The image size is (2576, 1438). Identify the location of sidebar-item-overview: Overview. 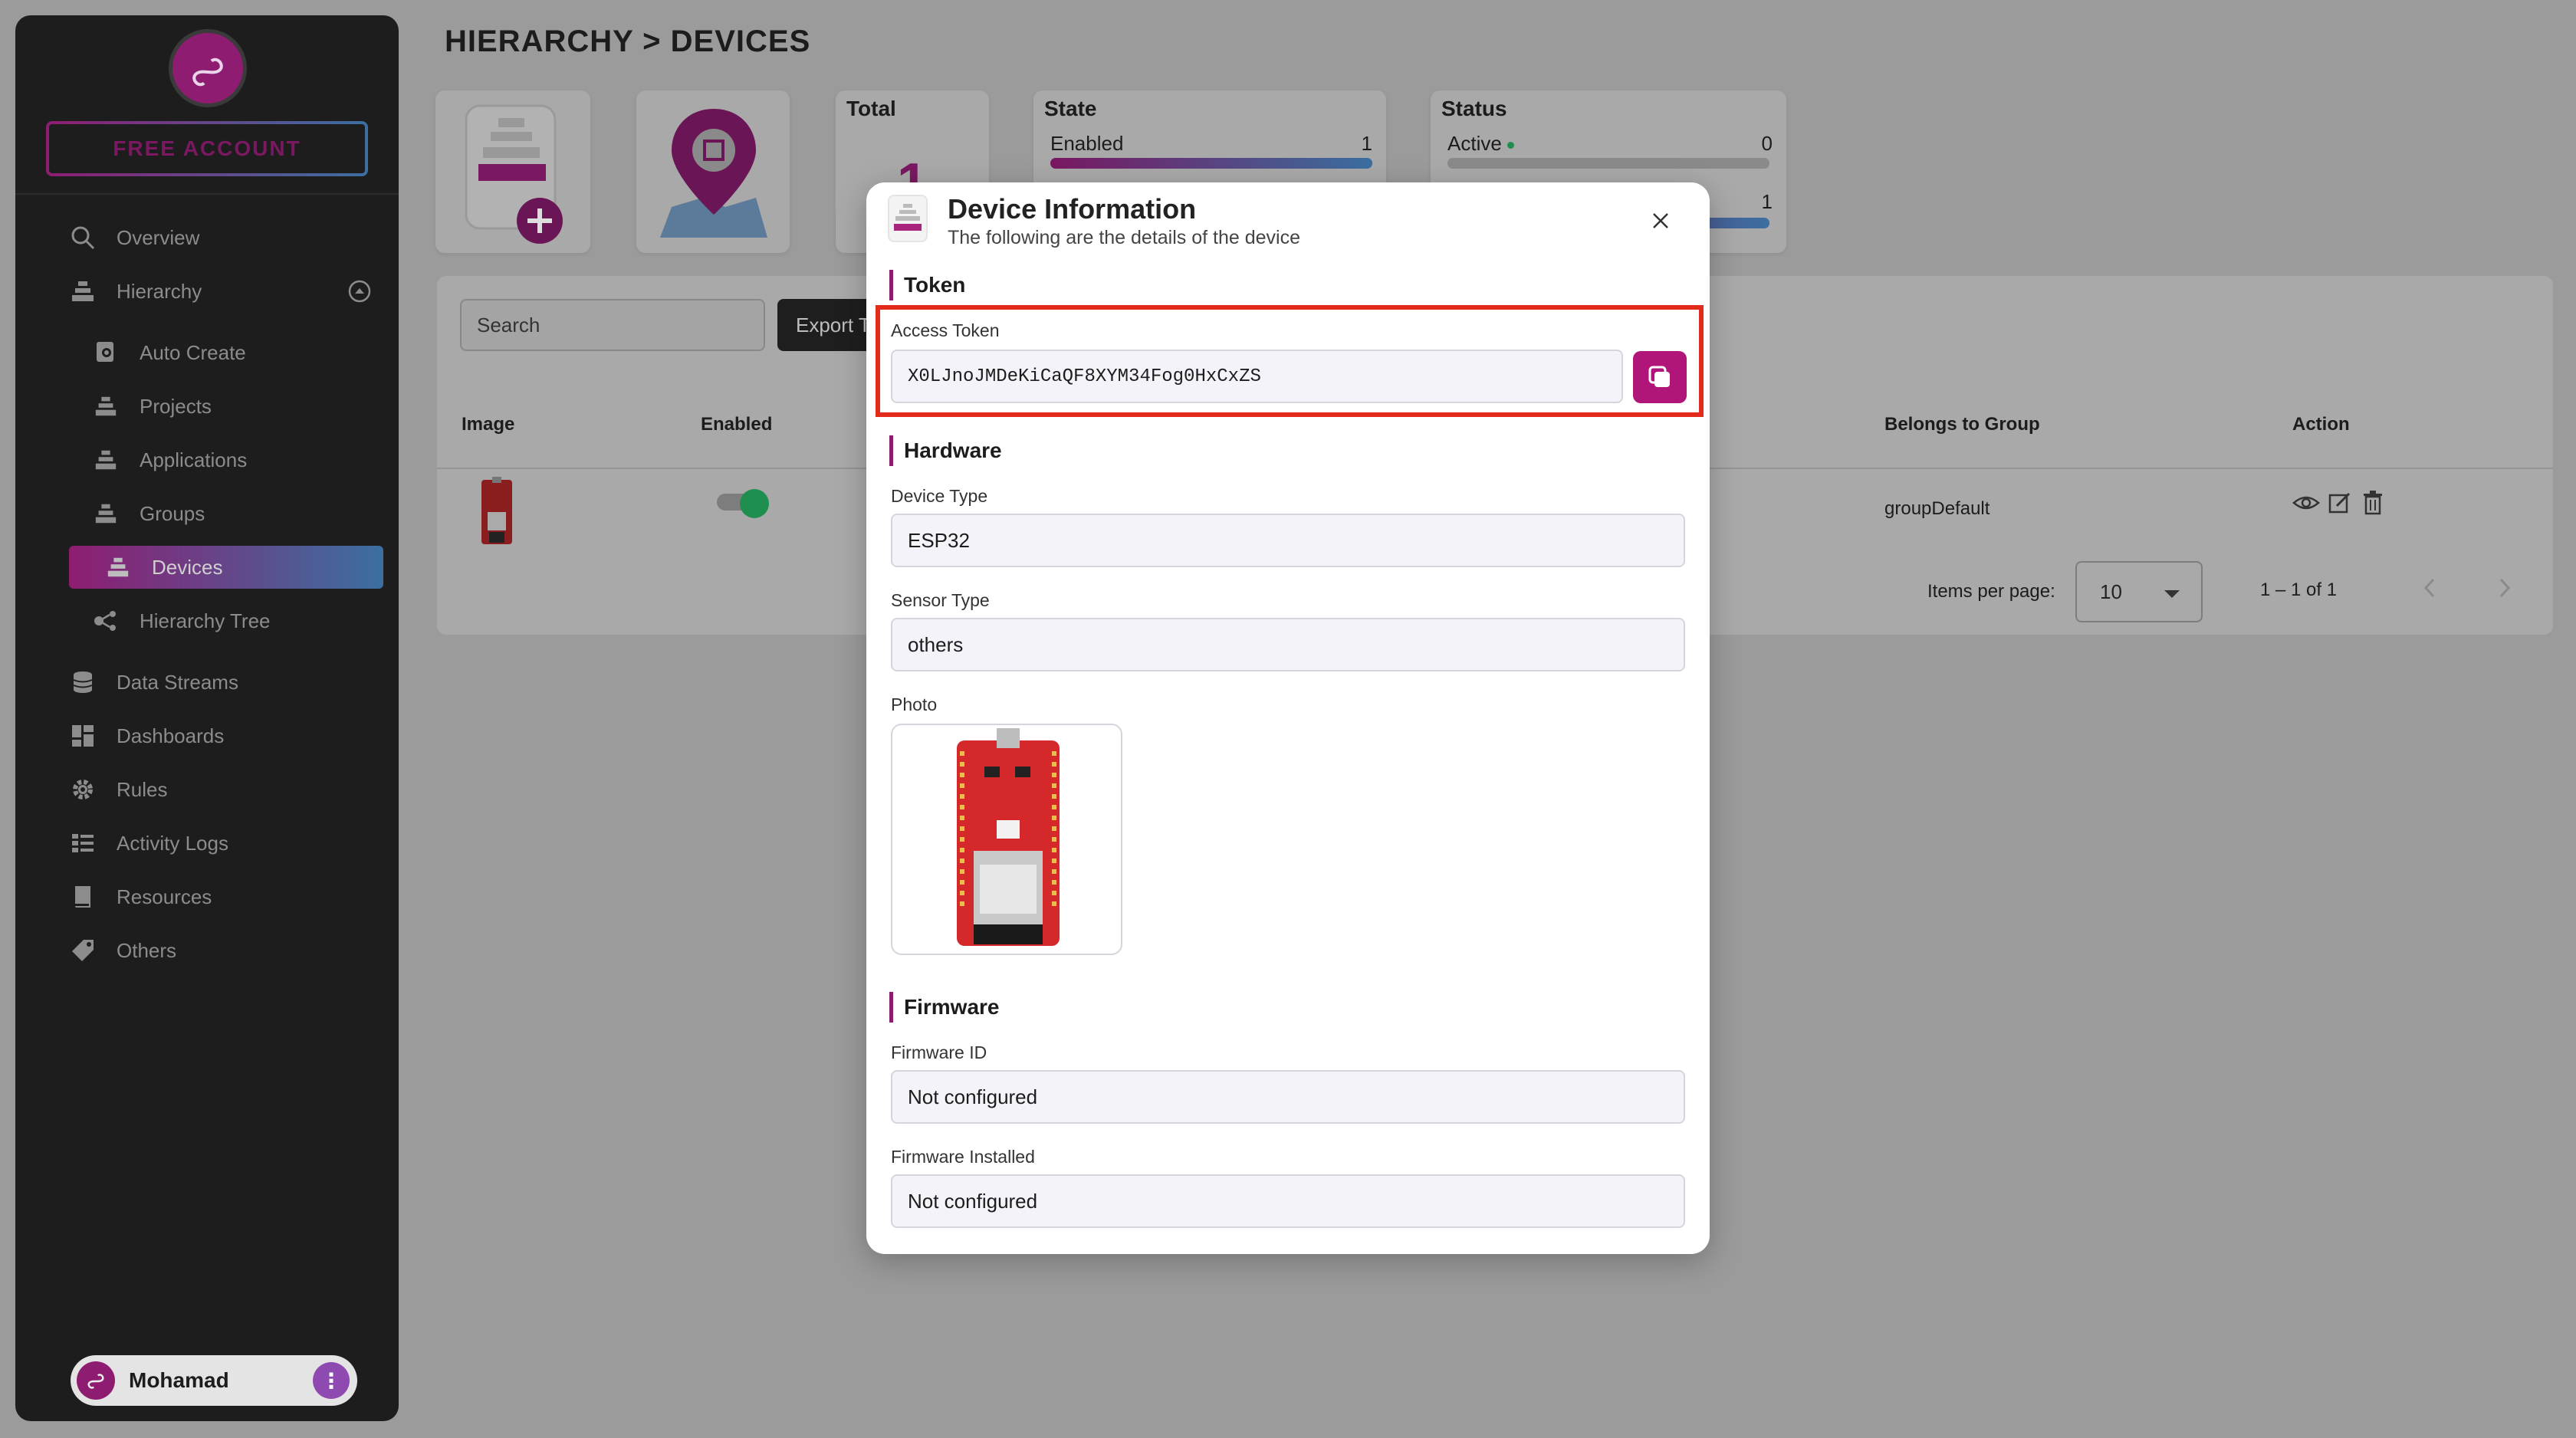
(226, 237).